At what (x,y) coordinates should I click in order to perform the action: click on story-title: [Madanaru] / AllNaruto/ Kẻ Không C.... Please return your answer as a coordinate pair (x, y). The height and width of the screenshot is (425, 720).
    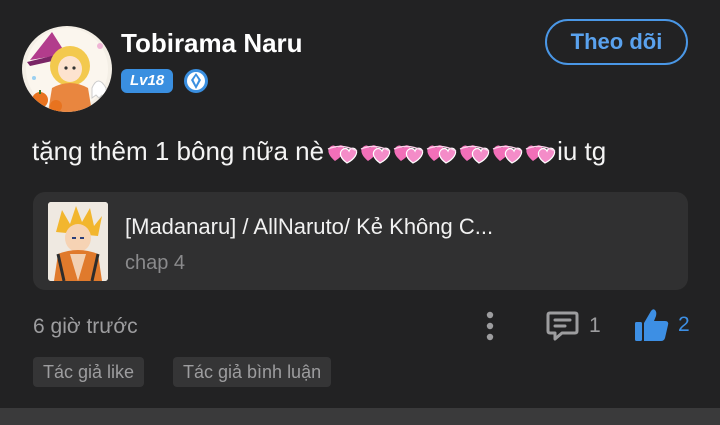
    Looking at the image, I should click on (309, 227).